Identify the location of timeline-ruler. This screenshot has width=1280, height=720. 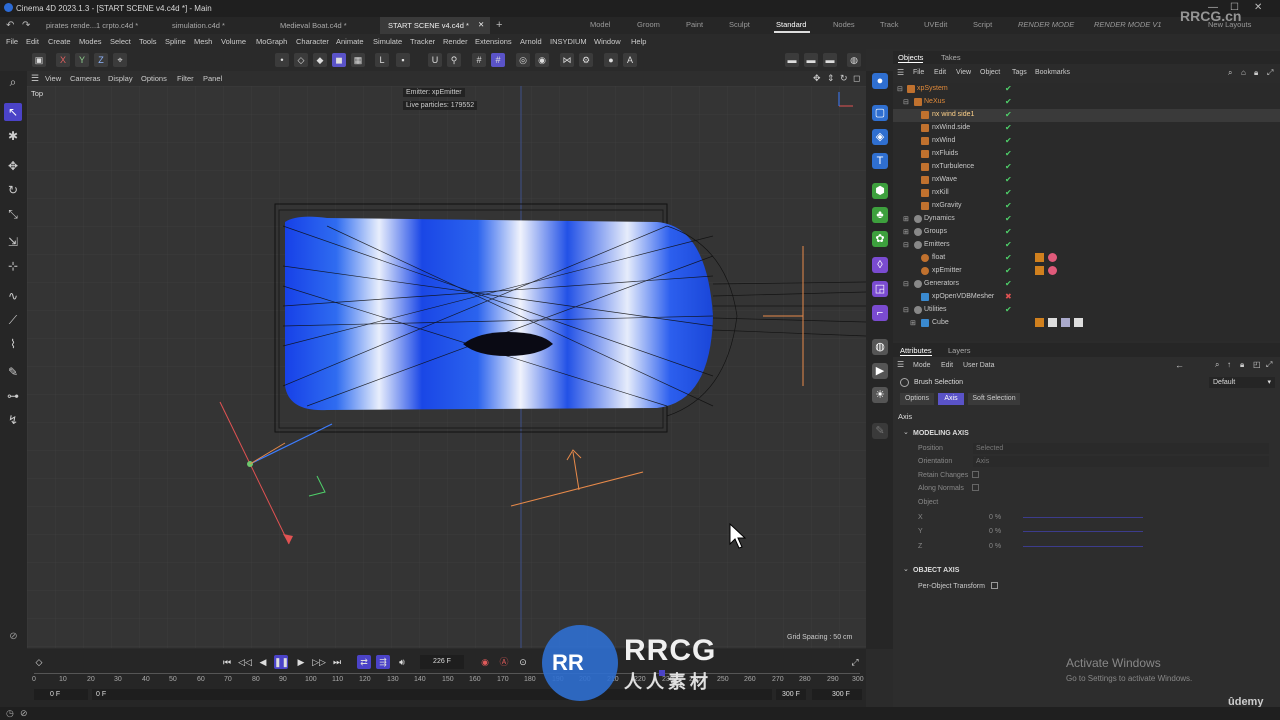
(447, 673).